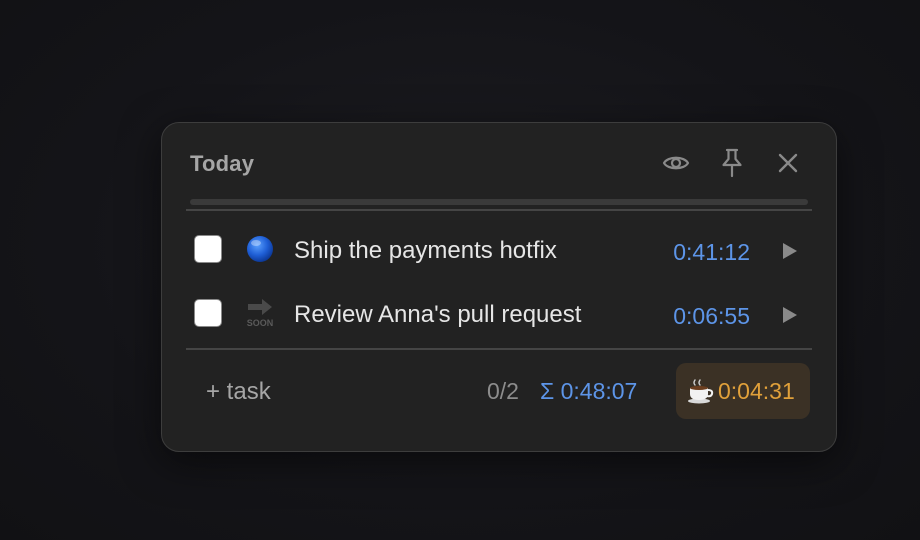 The image size is (920, 540). What do you see at coordinates (438, 314) in the screenshot?
I see `task-label: Review Anna's pull request` at bounding box center [438, 314].